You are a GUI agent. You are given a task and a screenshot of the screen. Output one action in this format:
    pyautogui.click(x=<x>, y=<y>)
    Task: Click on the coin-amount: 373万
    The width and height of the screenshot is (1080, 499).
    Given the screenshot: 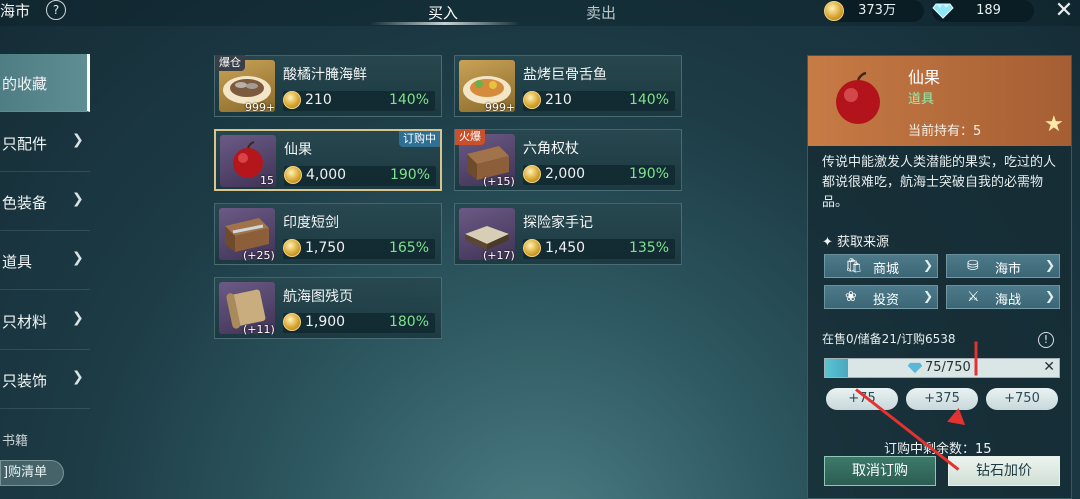 What is the action you would take?
    pyautogui.click(x=877, y=10)
    